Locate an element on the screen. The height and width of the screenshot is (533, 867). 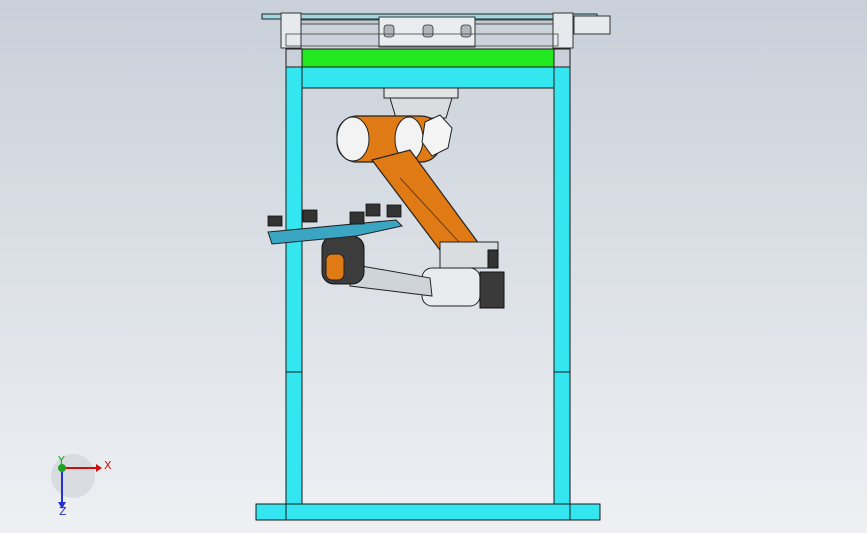
x-axis-label: X is located at coordinates (108, 465).